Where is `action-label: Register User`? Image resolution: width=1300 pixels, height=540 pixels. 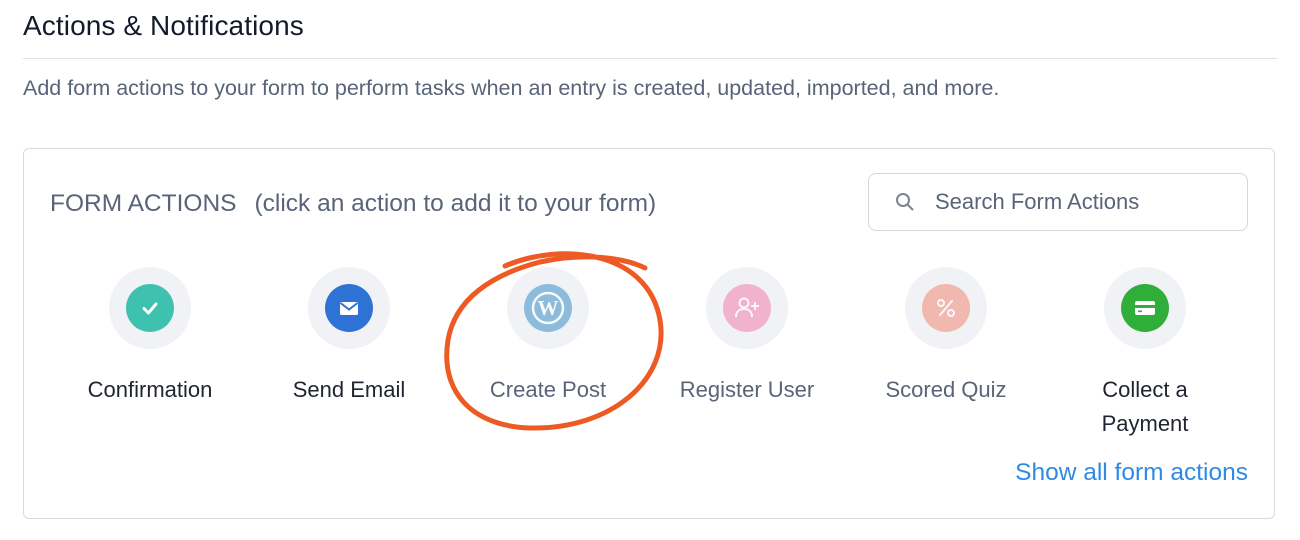 action-label: Register User is located at coordinates (747, 389).